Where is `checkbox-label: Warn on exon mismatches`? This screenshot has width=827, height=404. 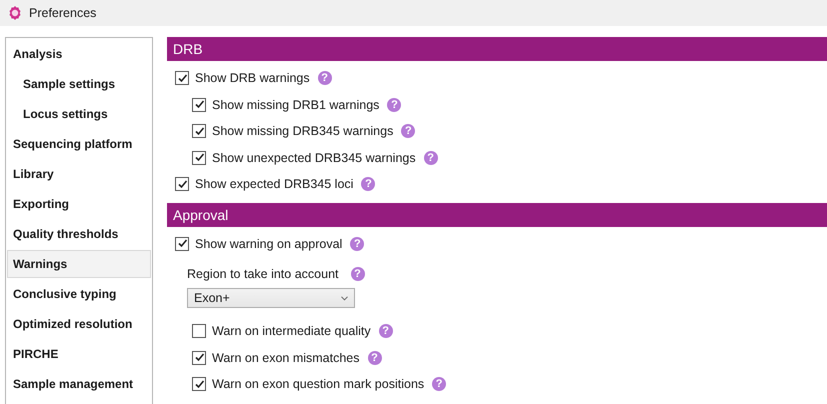
checkbox-label: Warn on exon mismatches is located at coordinates (286, 357).